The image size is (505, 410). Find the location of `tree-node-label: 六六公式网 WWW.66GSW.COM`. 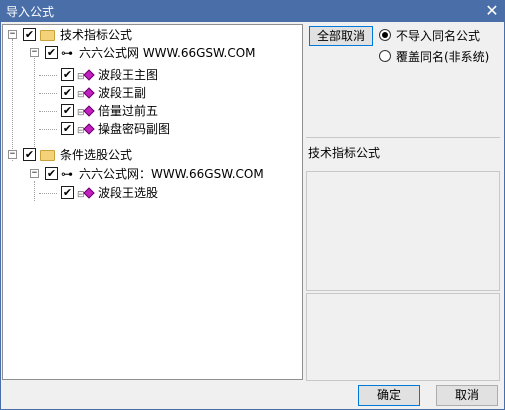

tree-node-label: 六六公式网 WWW.66GSW.COM is located at coordinates (167, 53).